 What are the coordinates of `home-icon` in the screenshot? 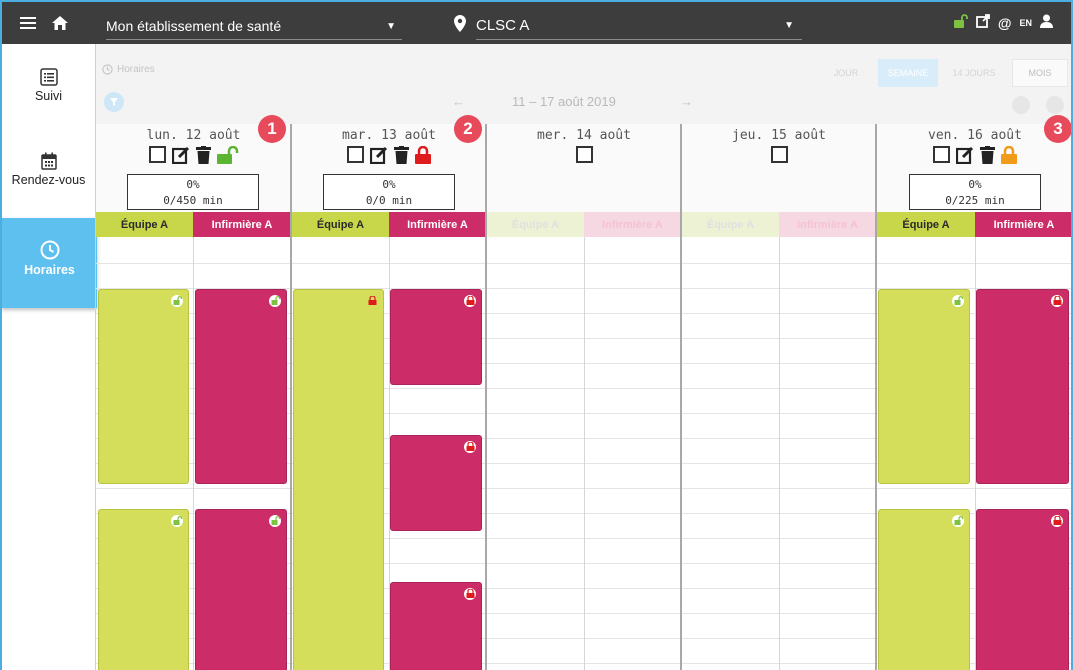 It's located at (61, 23).